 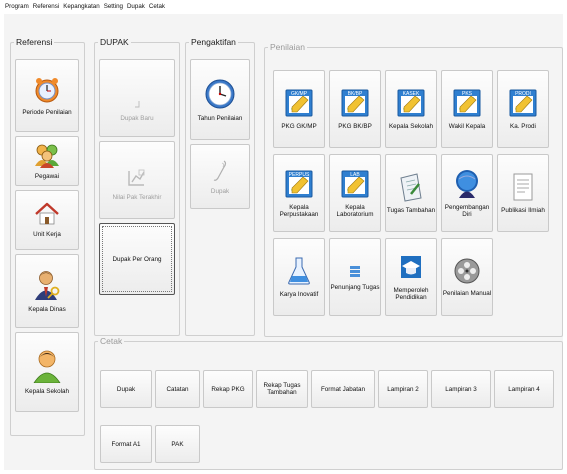 I want to click on new-document-icon, so click(x=137, y=105).